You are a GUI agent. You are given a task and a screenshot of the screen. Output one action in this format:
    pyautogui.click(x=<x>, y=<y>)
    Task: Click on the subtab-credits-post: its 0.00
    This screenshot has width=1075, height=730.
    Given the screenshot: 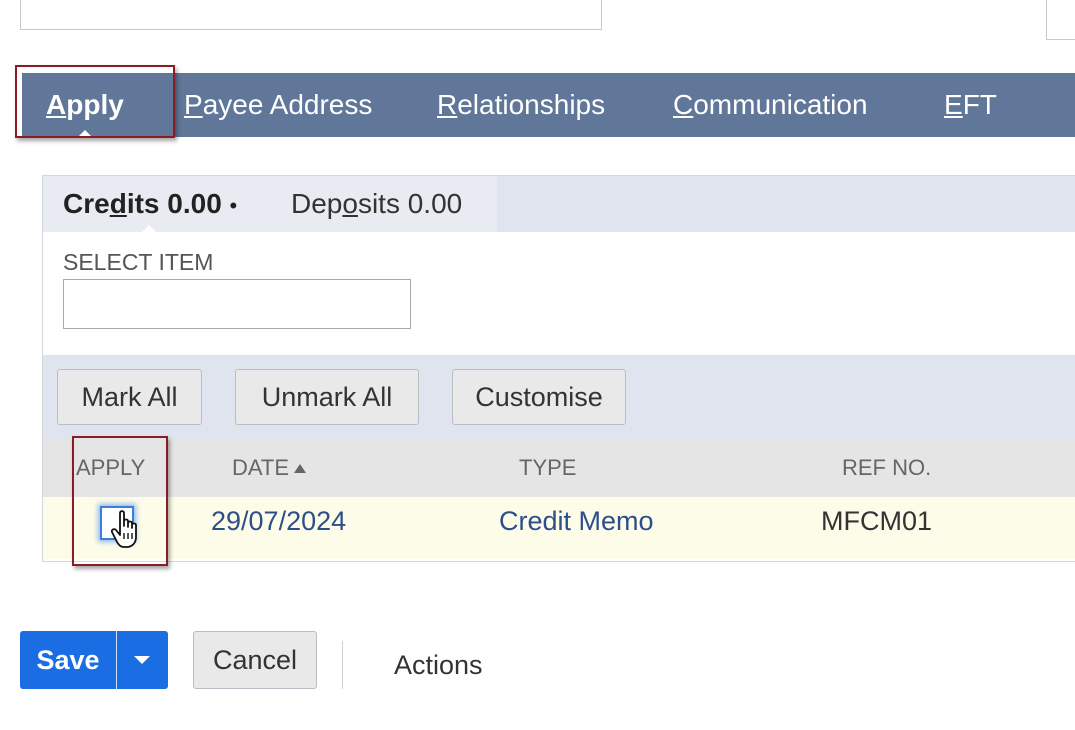 What is the action you would take?
    pyautogui.click(x=174, y=203)
    